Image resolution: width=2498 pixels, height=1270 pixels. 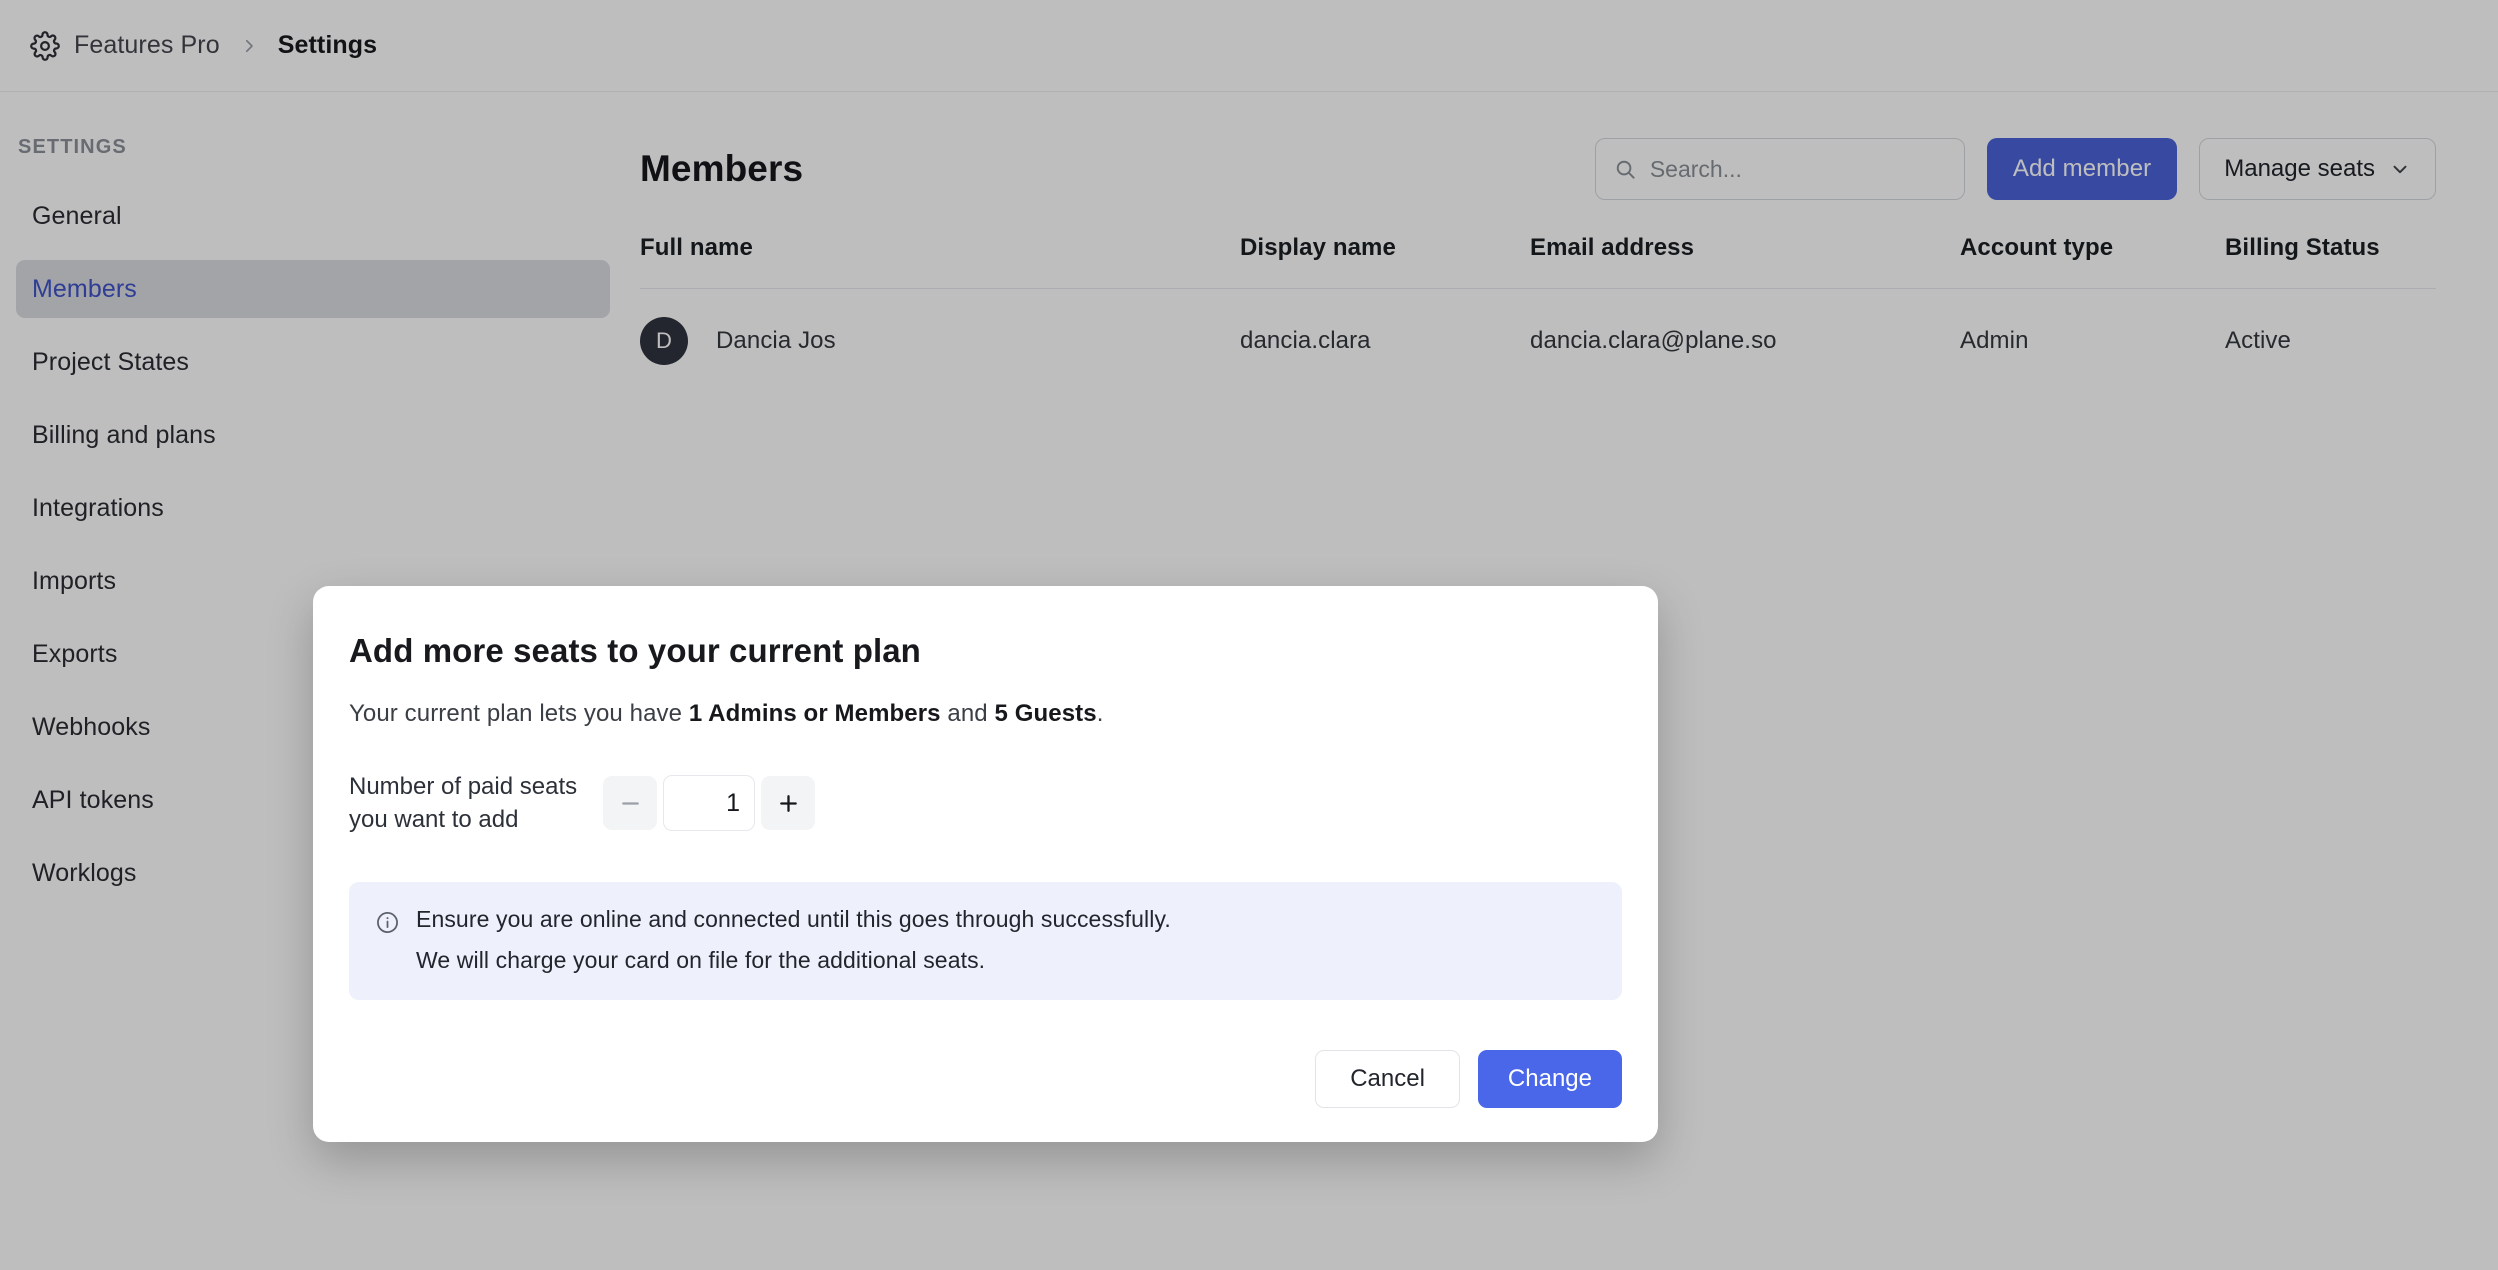 What do you see at coordinates (1549, 1079) in the screenshot?
I see `change-button: Change` at bounding box center [1549, 1079].